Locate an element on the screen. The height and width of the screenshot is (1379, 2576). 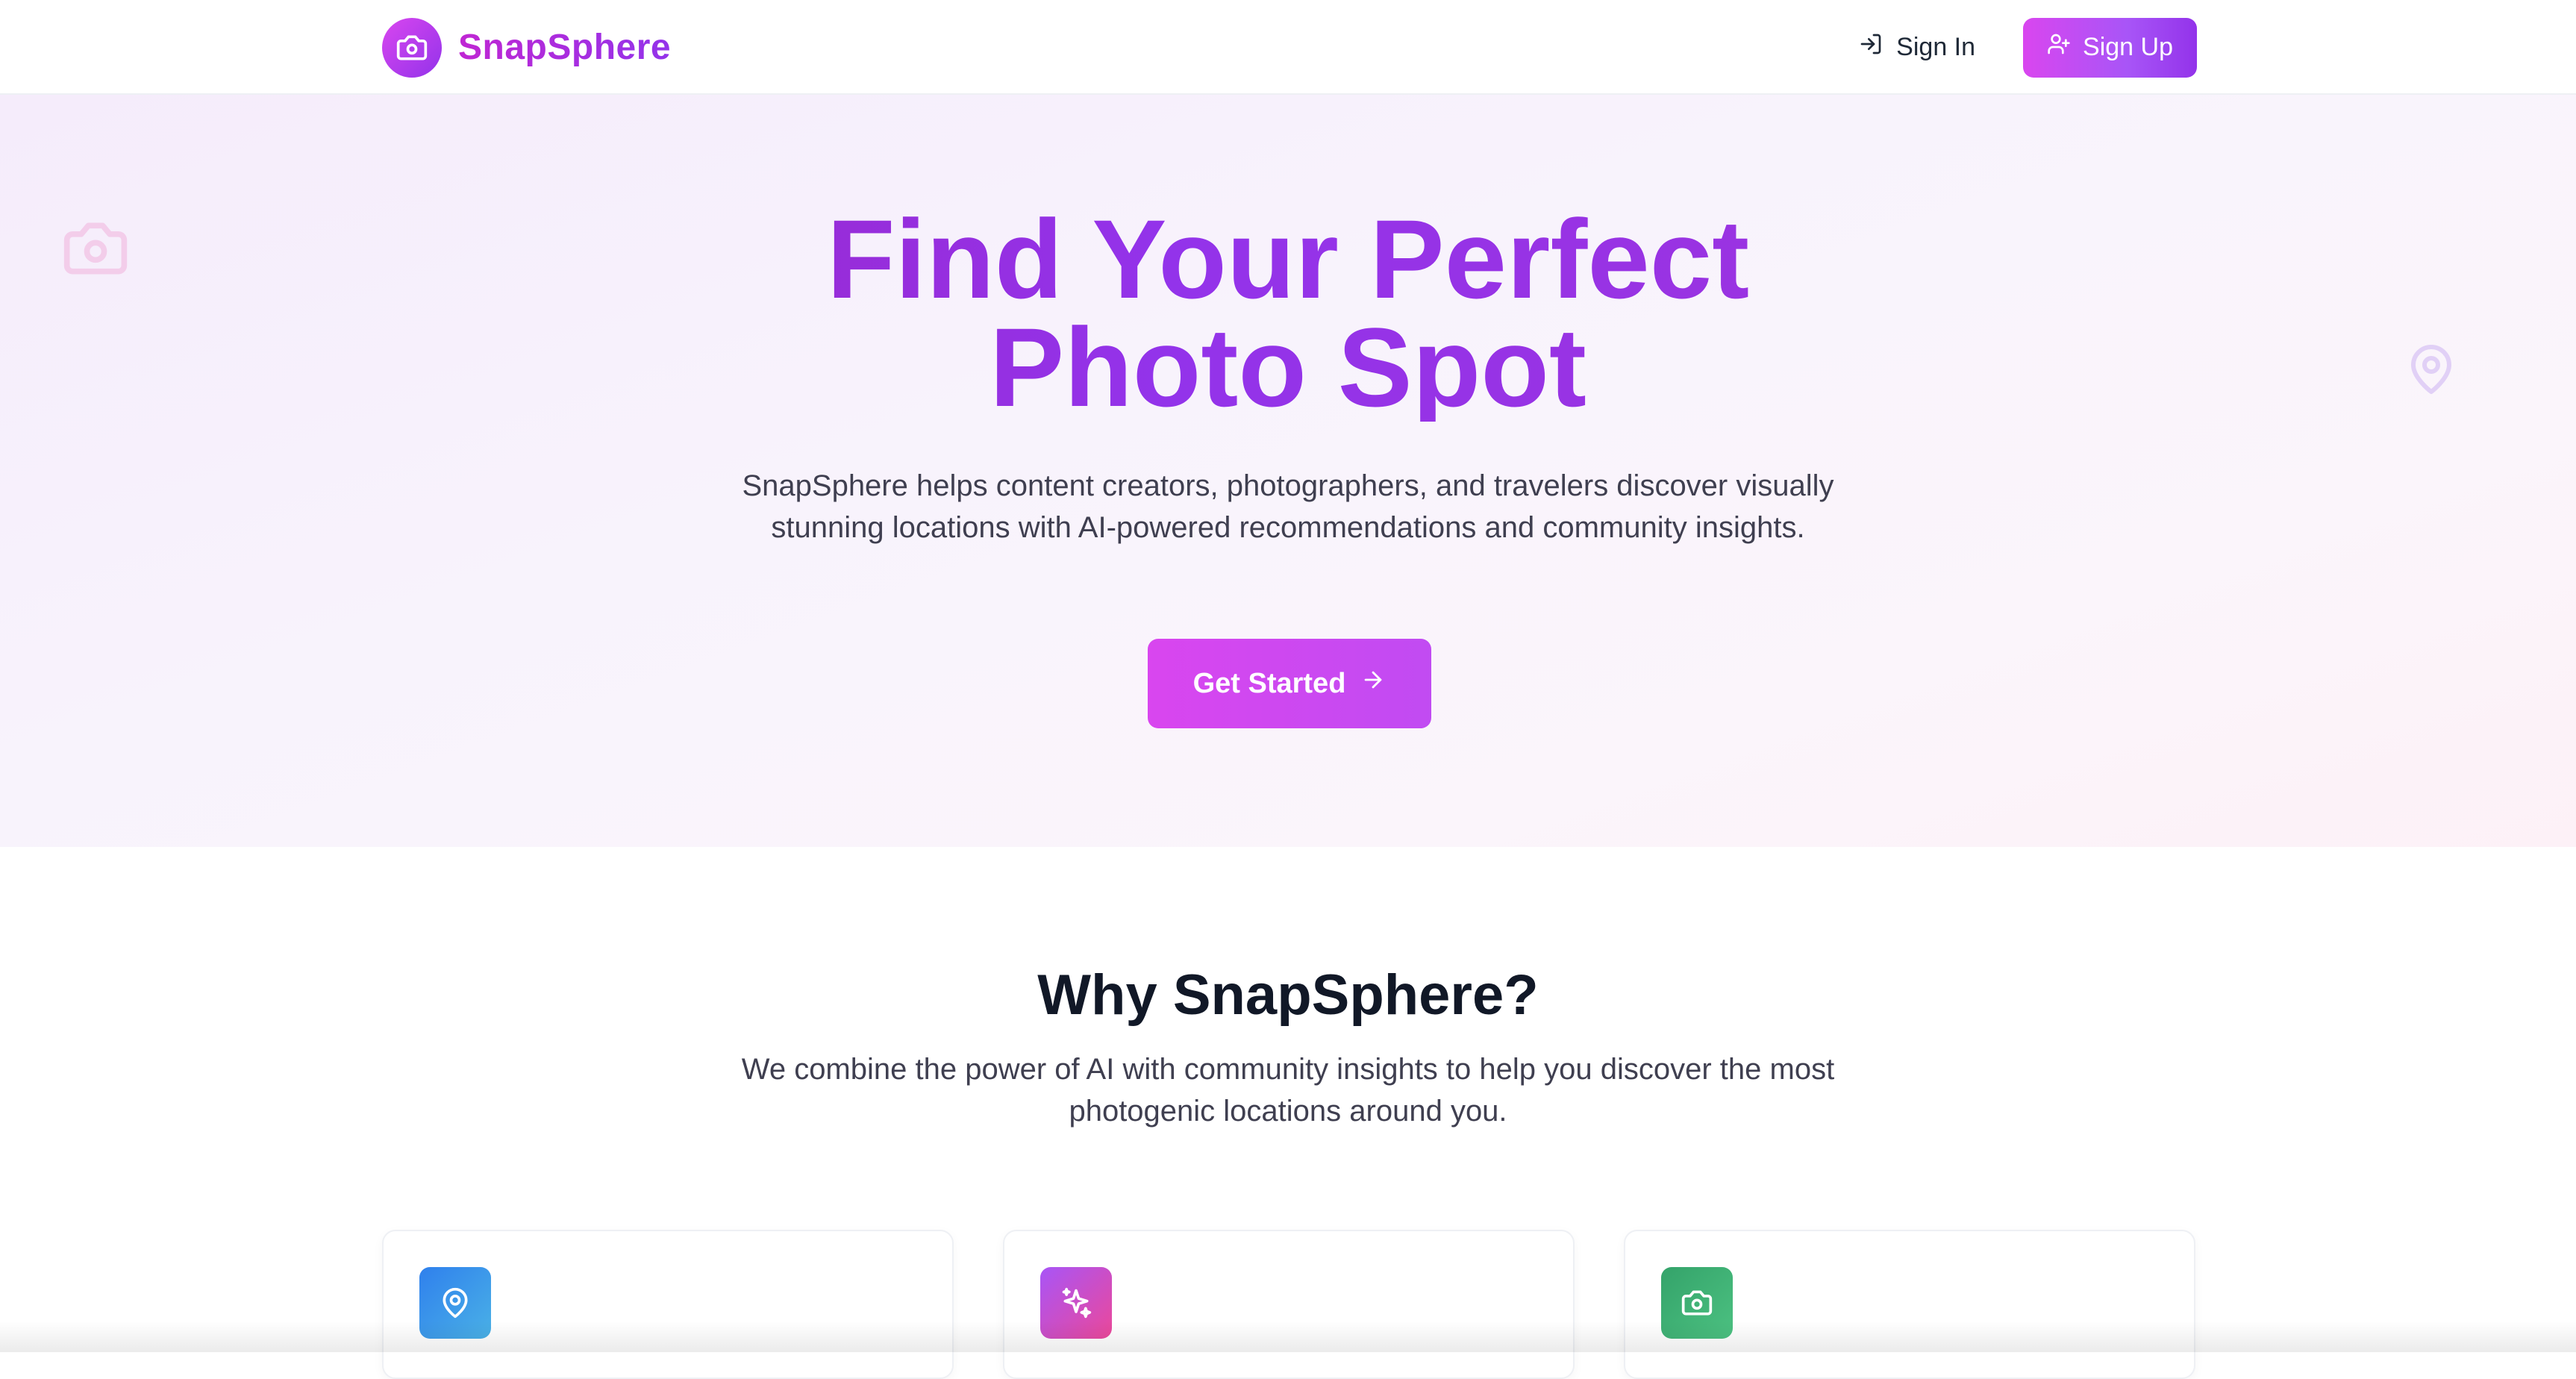
hero-title-line-2: Photo Spot is located at coordinates (1288, 367).